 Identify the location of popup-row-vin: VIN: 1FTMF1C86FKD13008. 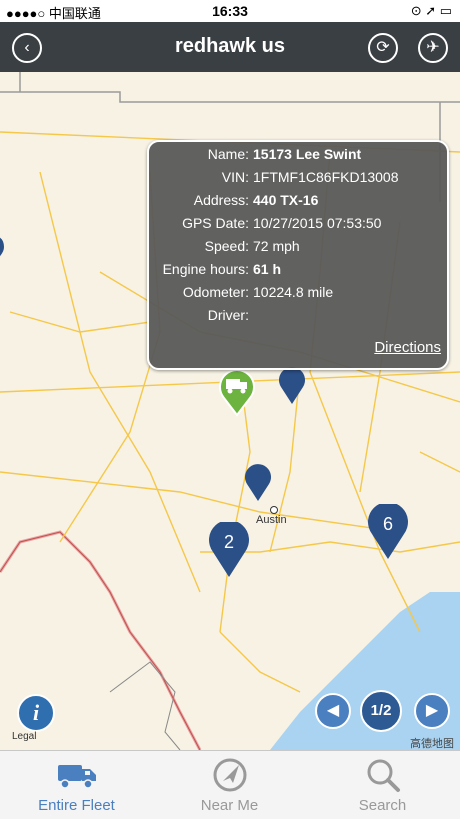
(298, 180).